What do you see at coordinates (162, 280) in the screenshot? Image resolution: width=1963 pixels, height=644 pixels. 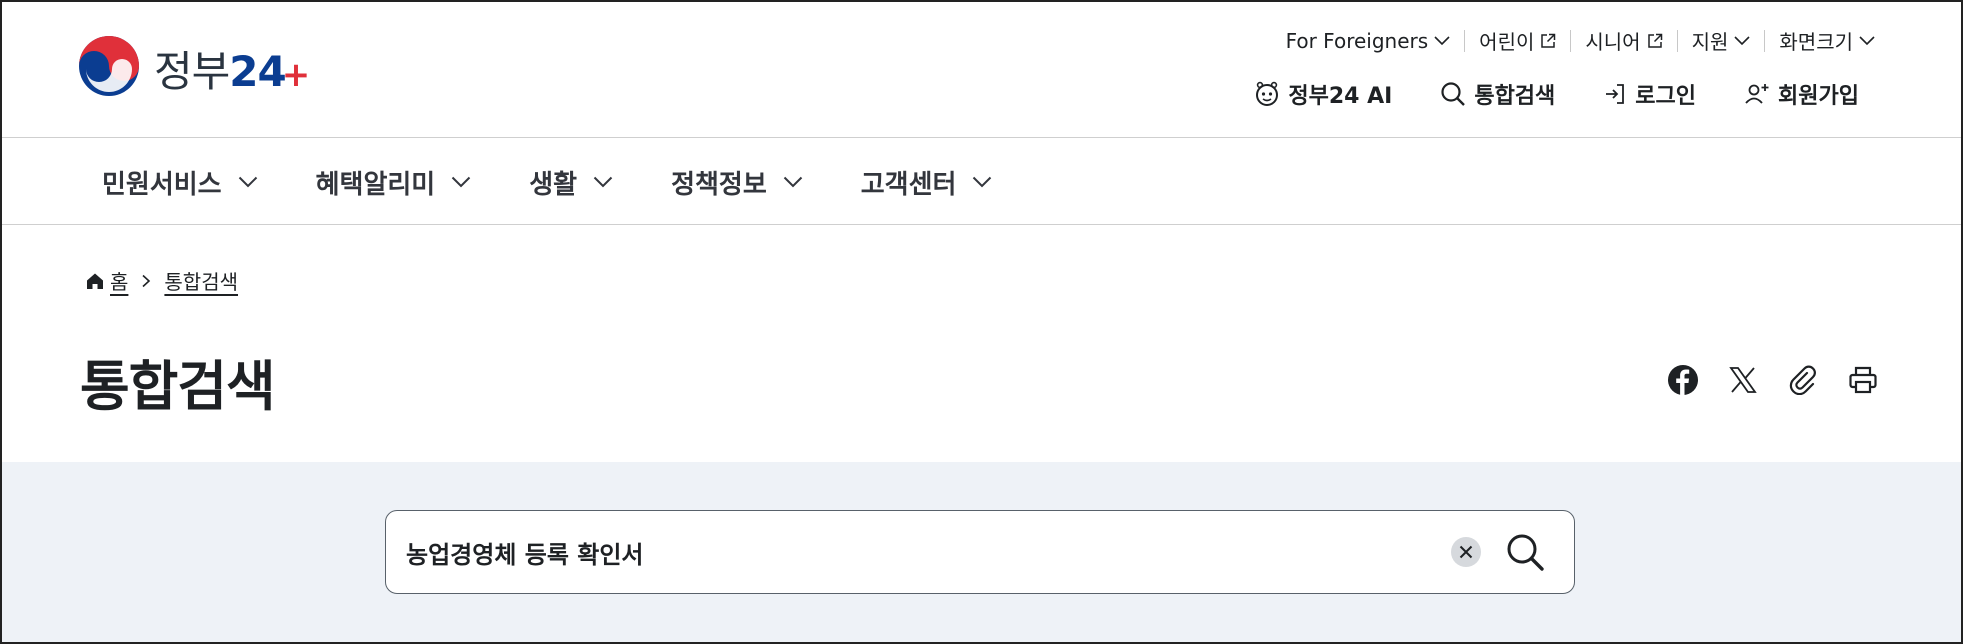 I see `breadcrumb: 홈 통합검색` at bounding box center [162, 280].